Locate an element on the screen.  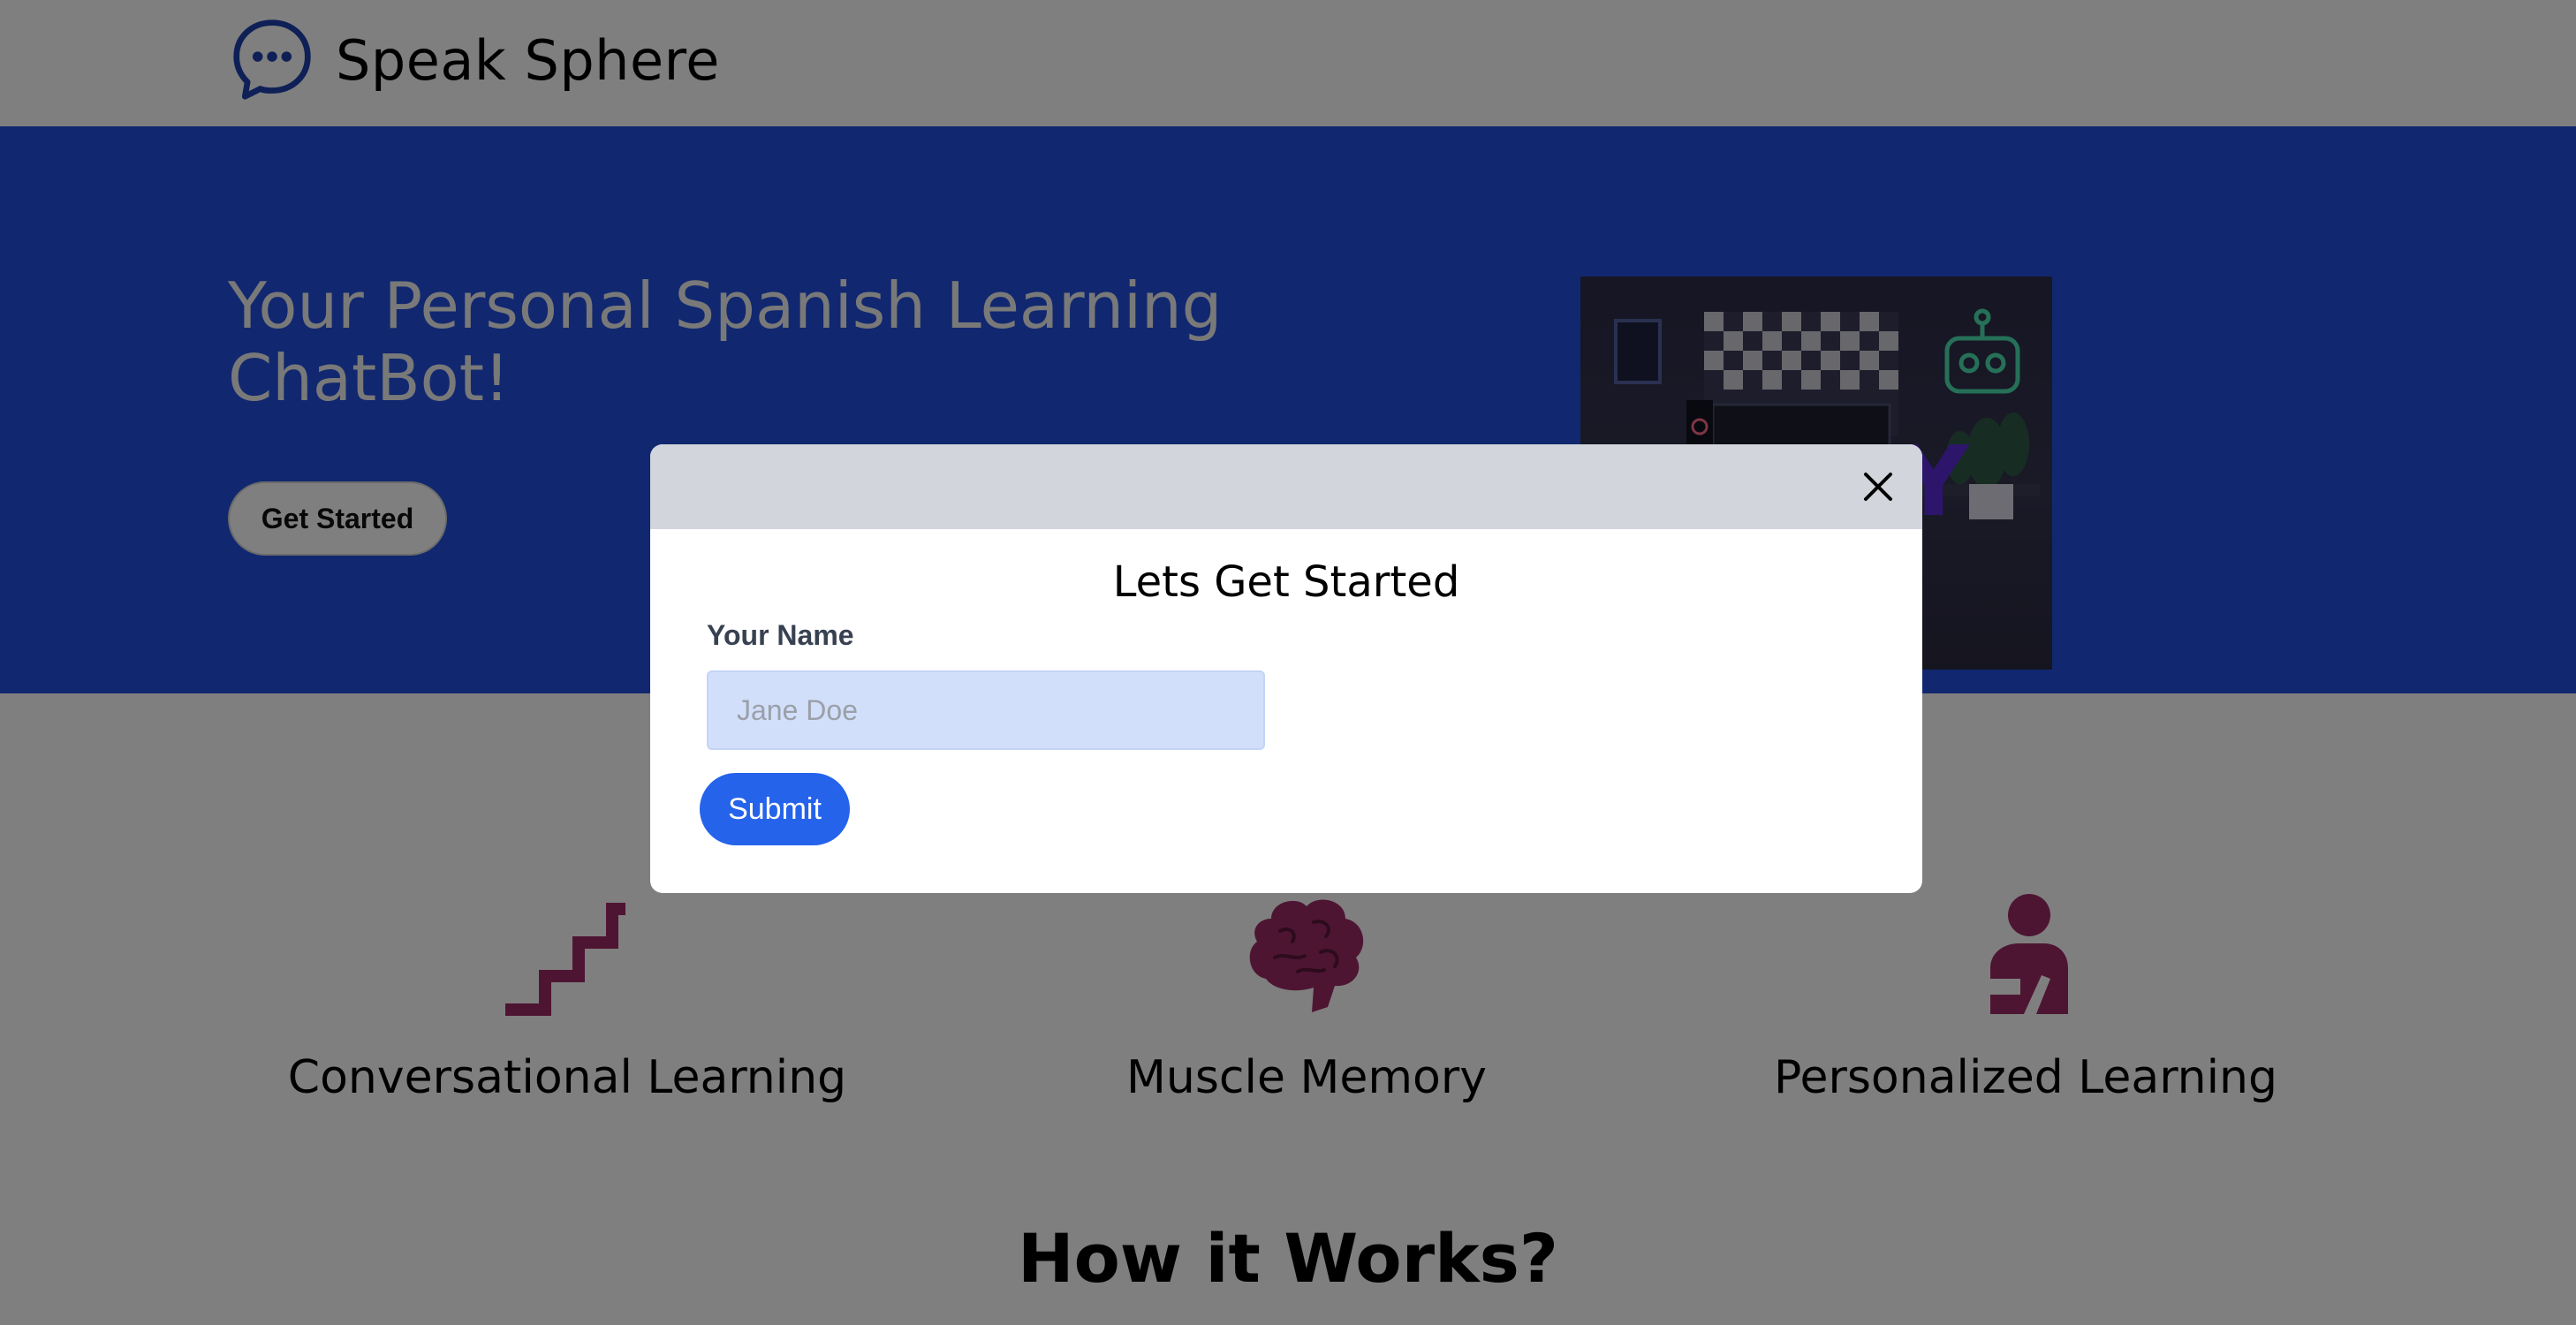
modal-header is located at coordinates (1286, 486).